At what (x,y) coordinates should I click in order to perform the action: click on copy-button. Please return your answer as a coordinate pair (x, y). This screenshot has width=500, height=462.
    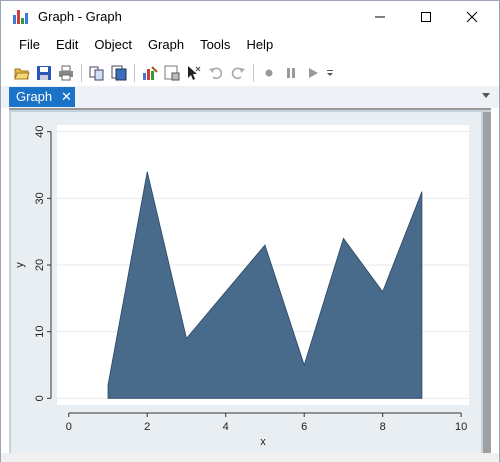
    Looking at the image, I should click on (96, 73).